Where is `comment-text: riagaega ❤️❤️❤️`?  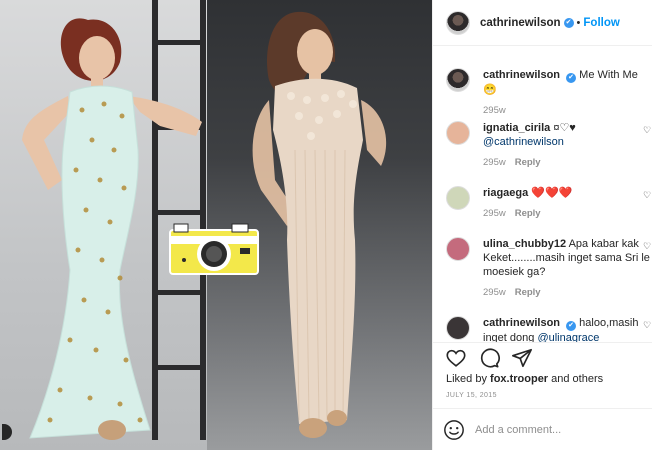 comment-text: riagaega ❤️❤️❤️ is located at coordinates (567, 193).